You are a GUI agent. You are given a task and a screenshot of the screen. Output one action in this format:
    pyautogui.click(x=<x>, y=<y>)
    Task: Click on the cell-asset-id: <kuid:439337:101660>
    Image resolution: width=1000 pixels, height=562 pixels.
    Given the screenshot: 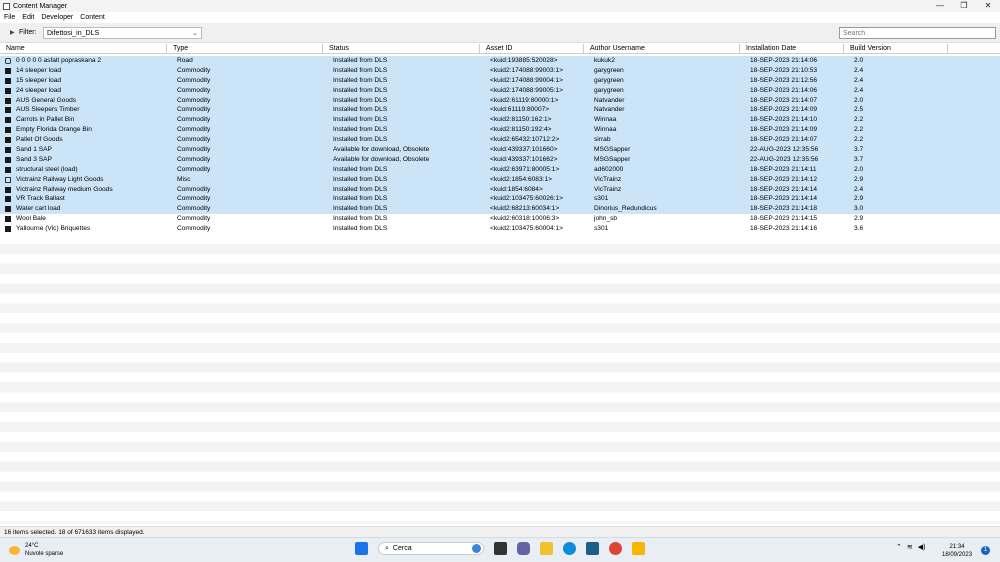 What is the action you would take?
    pyautogui.click(x=524, y=150)
    